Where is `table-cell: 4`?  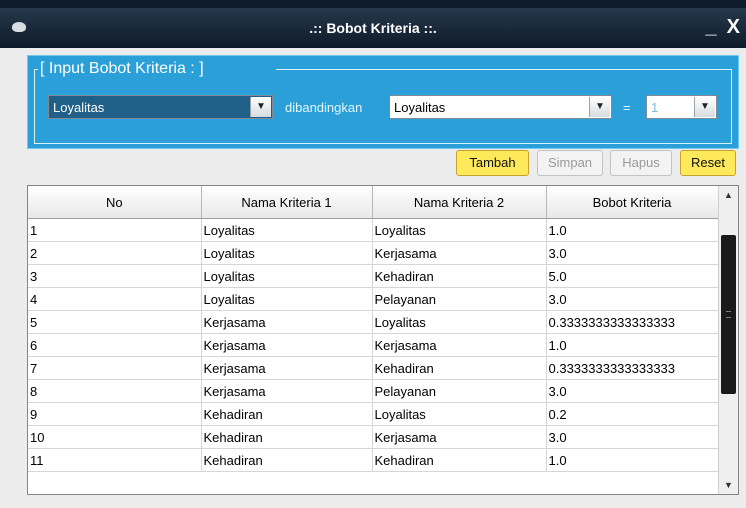
table-cell: 4 is located at coordinates (115, 299).